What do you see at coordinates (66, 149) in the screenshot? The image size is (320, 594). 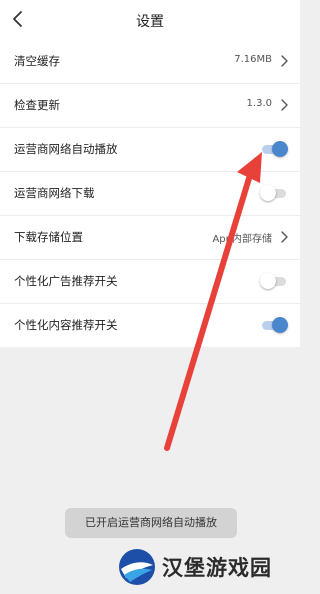 I see `setting-label: 运营商网络自动播放` at bounding box center [66, 149].